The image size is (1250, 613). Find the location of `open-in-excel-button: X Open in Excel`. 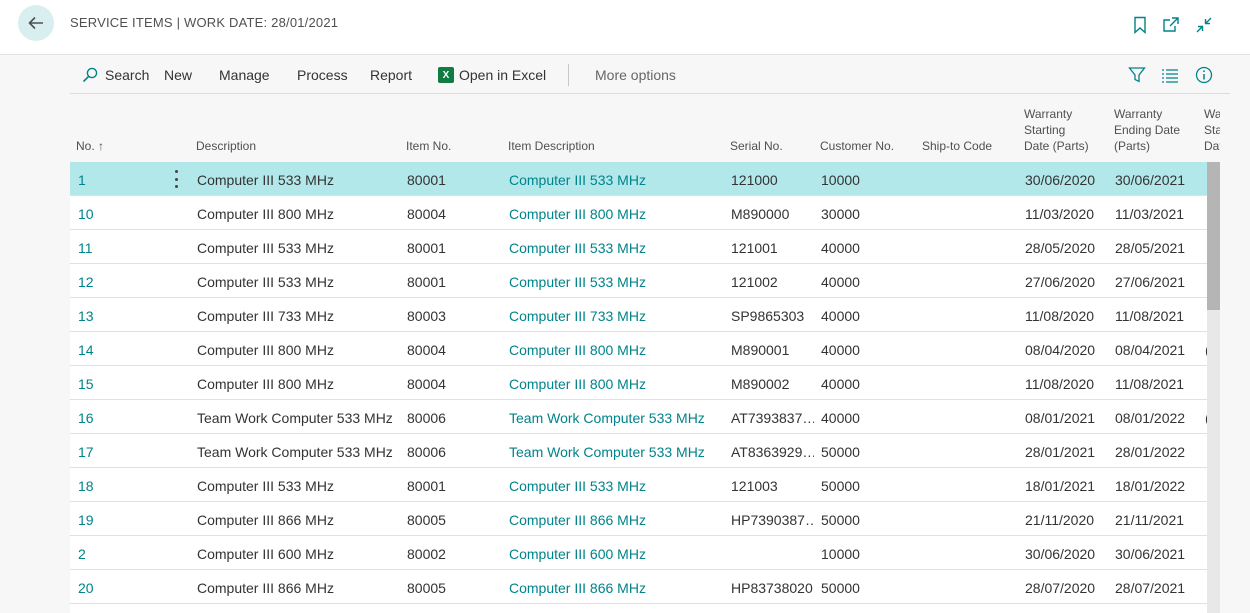

open-in-excel-button: X Open in Excel is located at coordinates (492, 75).